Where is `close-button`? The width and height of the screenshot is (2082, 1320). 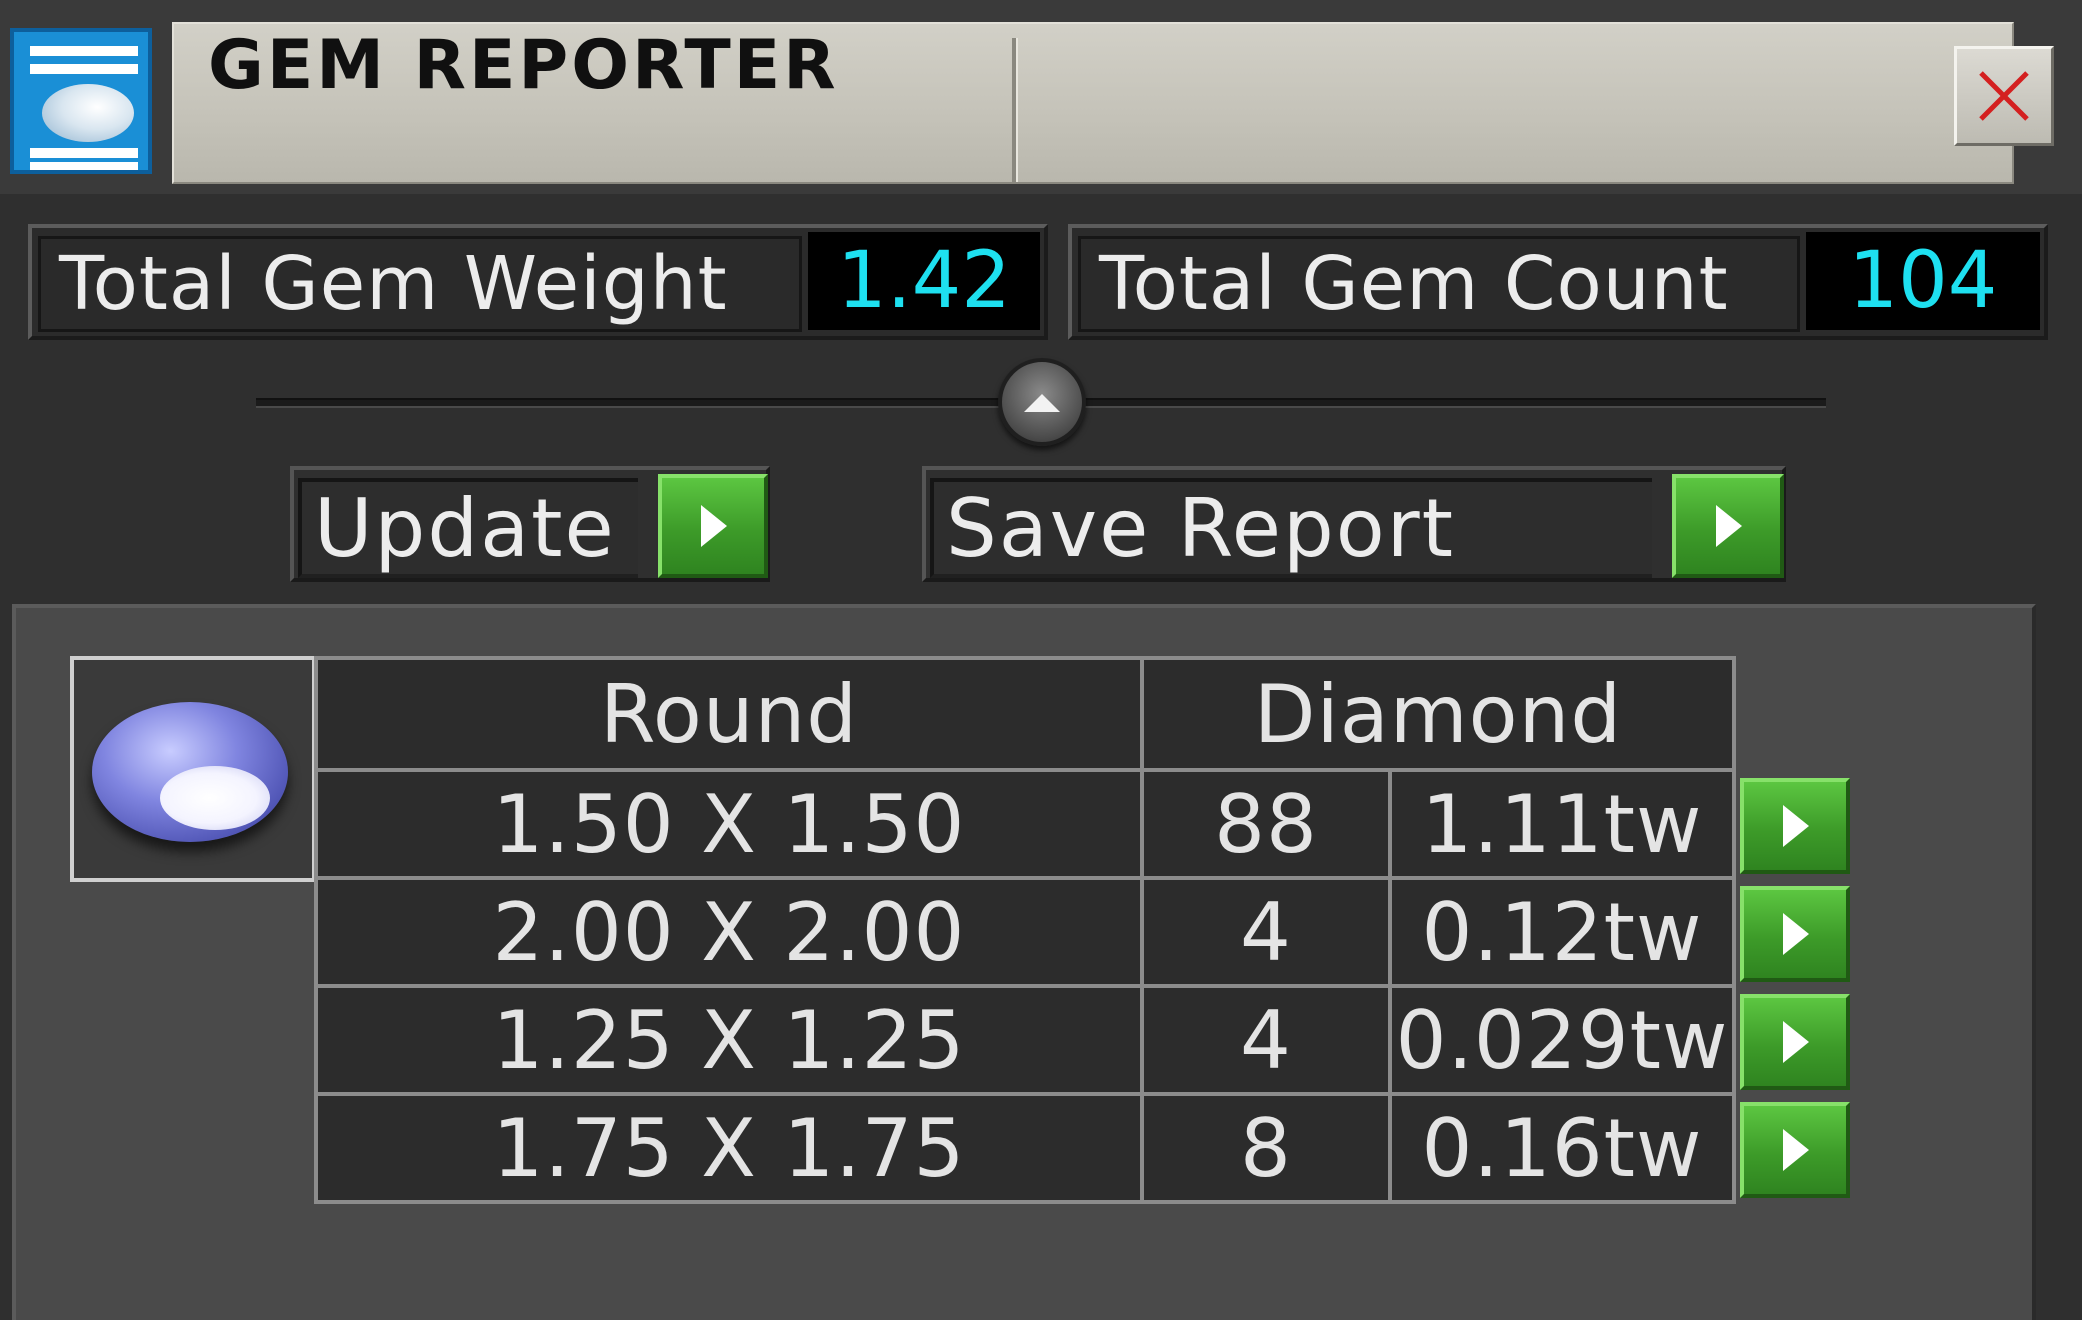 close-button is located at coordinates (2004, 96).